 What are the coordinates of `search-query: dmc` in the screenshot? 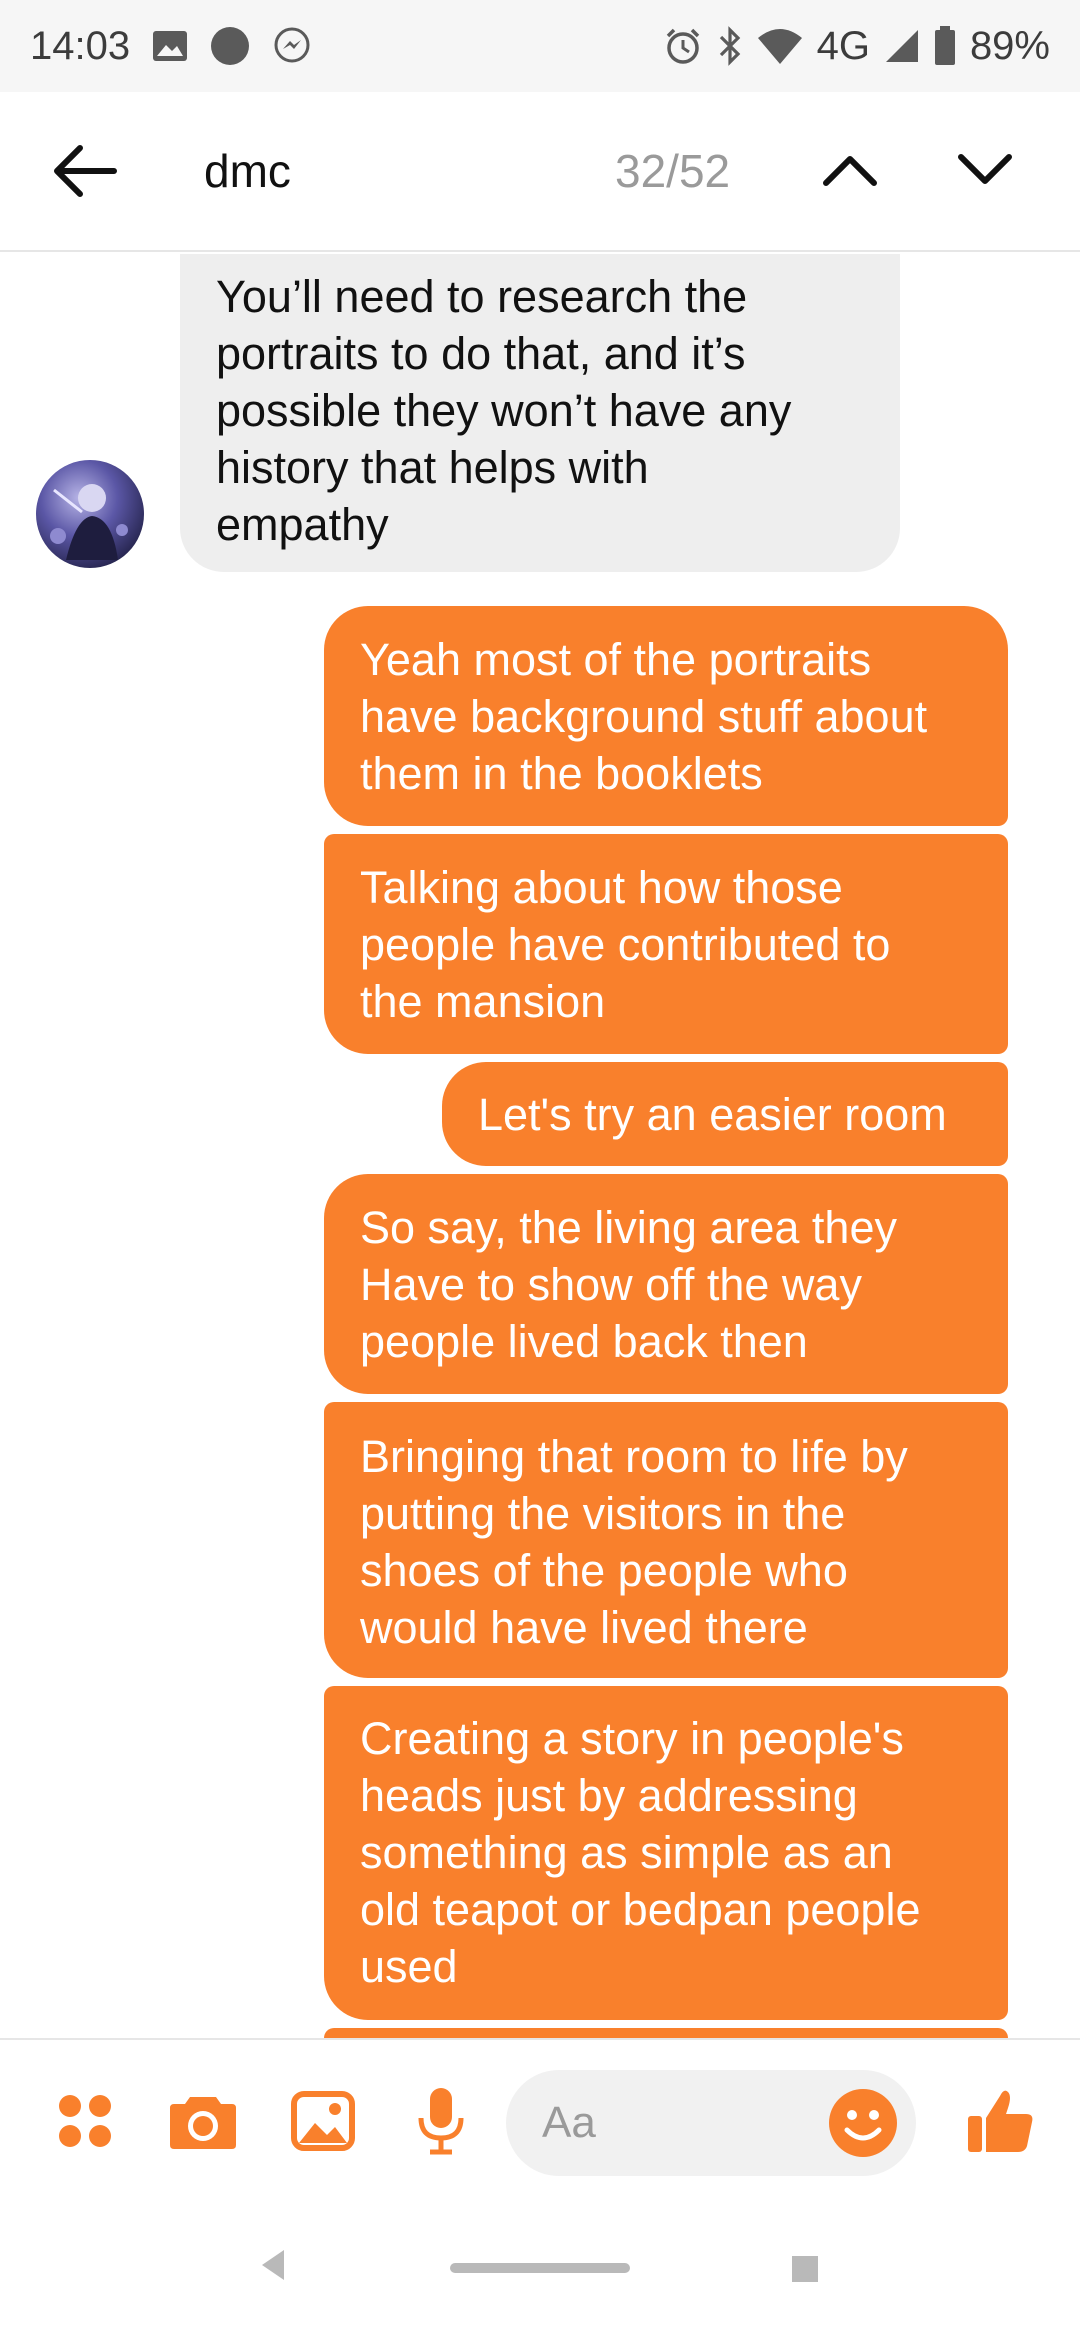 It's located at (247, 171).